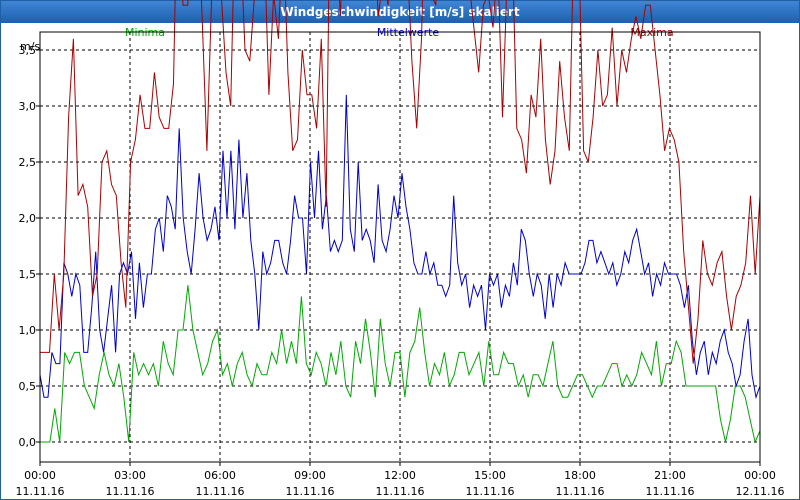  Describe the element at coordinates (670, 475) in the screenshot. I see `x-tick-time: 21:00` at that location.